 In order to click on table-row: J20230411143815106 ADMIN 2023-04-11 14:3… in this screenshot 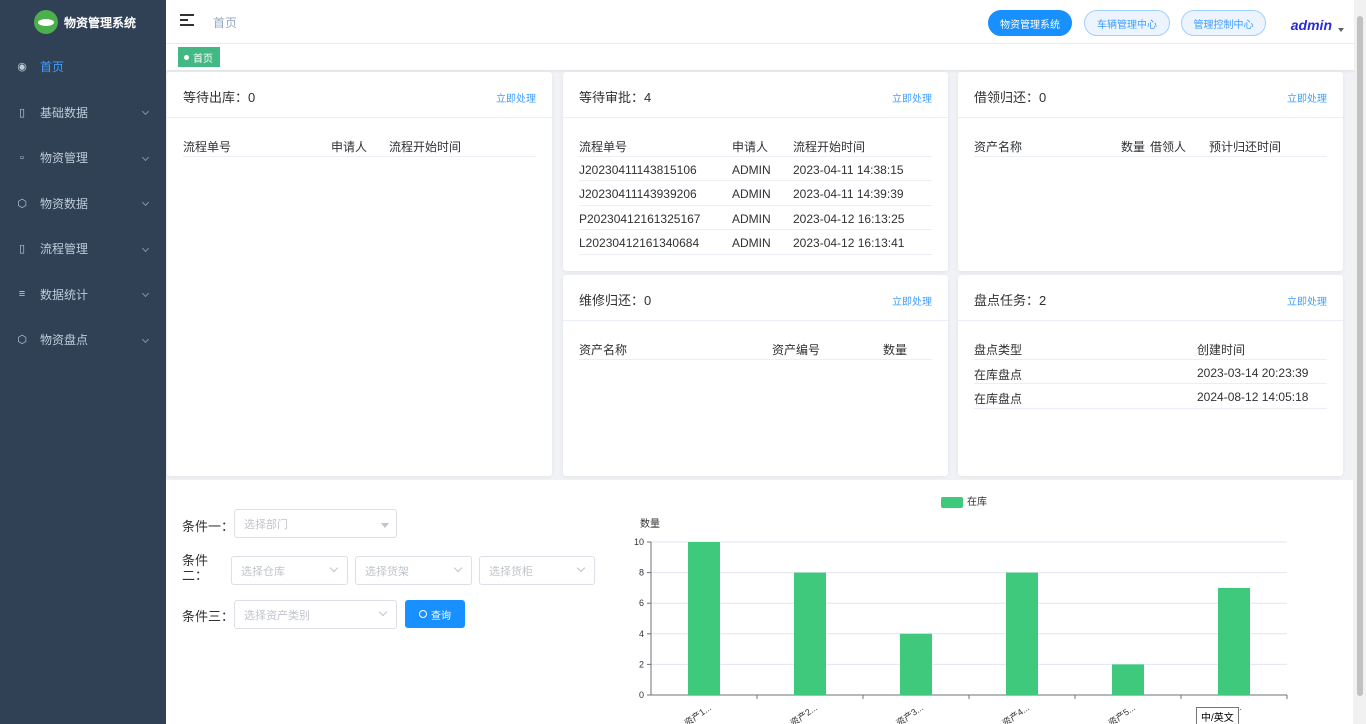, I will do `click(755, 169)`.